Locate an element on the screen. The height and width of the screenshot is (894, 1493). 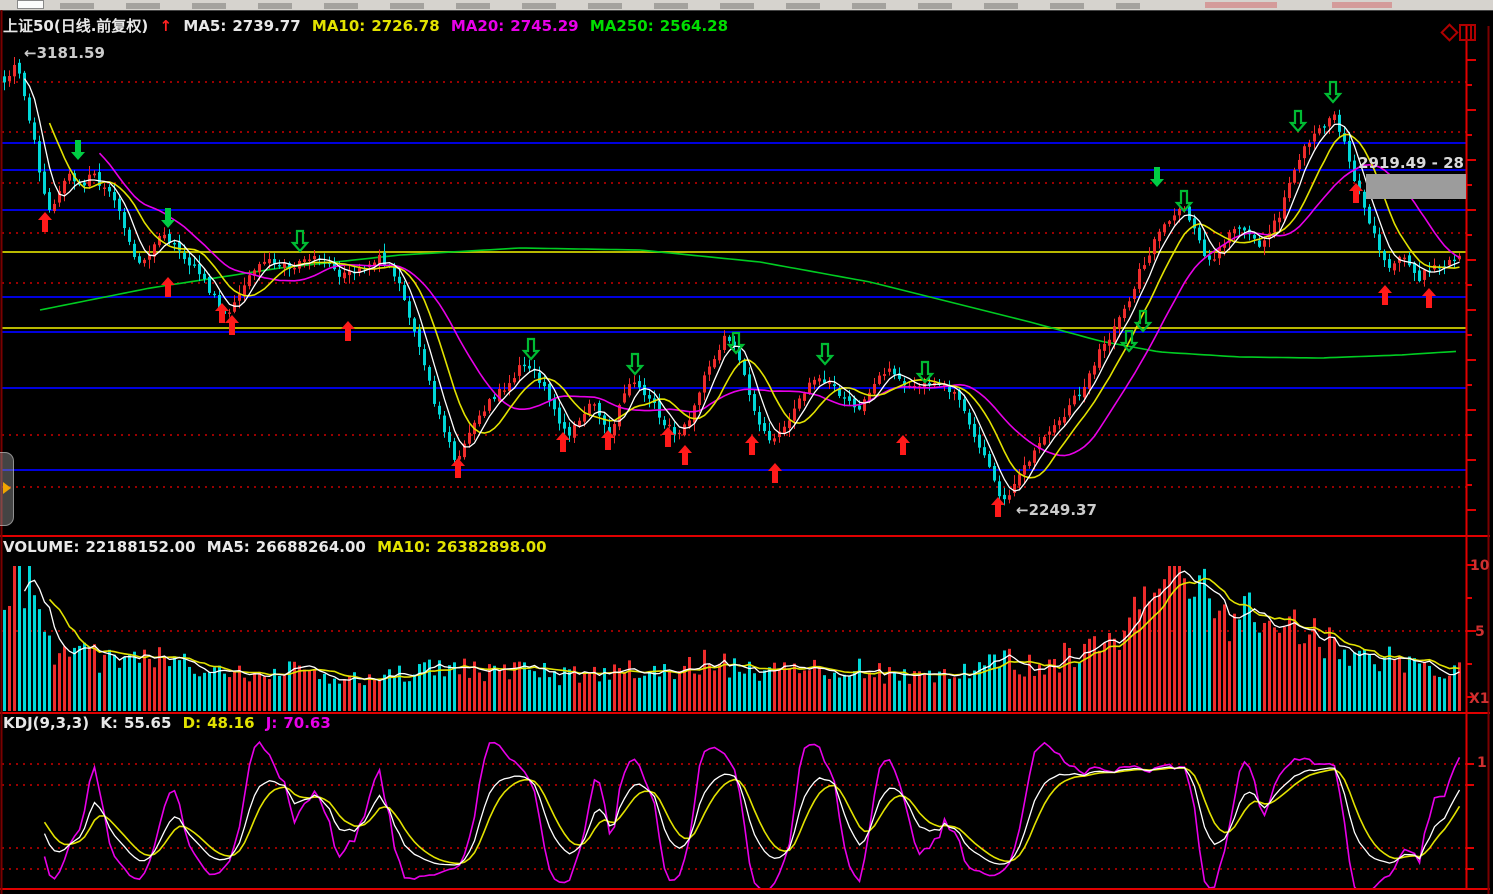
kdj-axis-label-100: 1 is located at coordinates (1482, 763).